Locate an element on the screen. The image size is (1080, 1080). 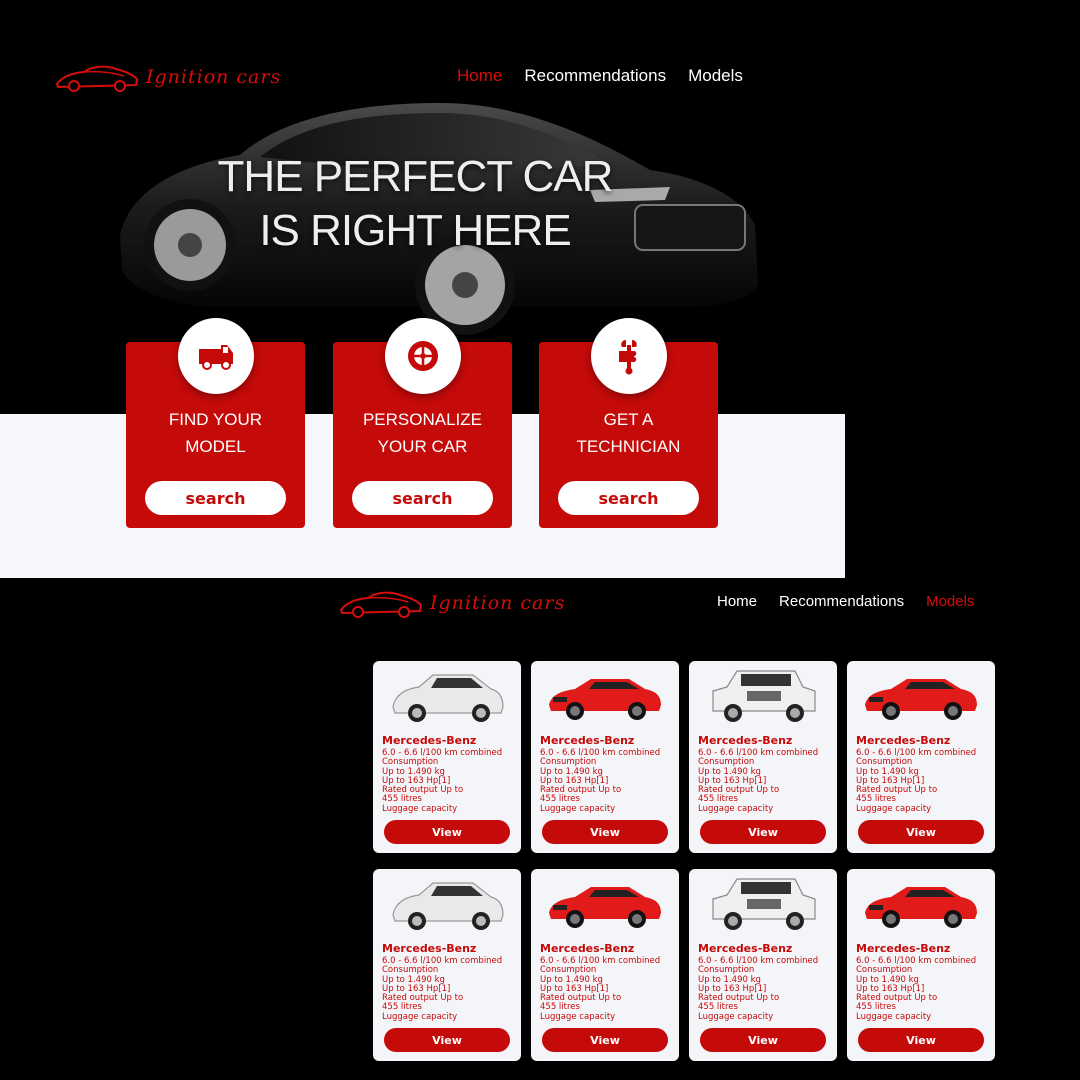
service-title-line: FIND YOUR is located at coordinates (215, 419).